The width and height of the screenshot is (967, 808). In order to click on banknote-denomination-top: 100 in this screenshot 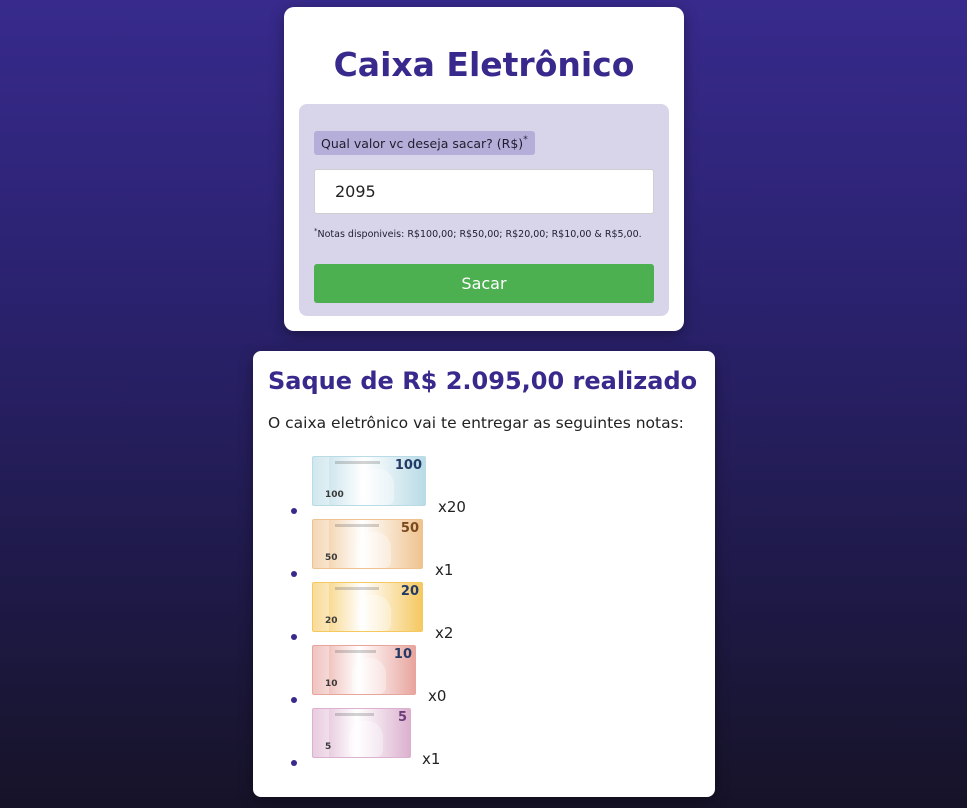, I will do `click(408, 465)`.